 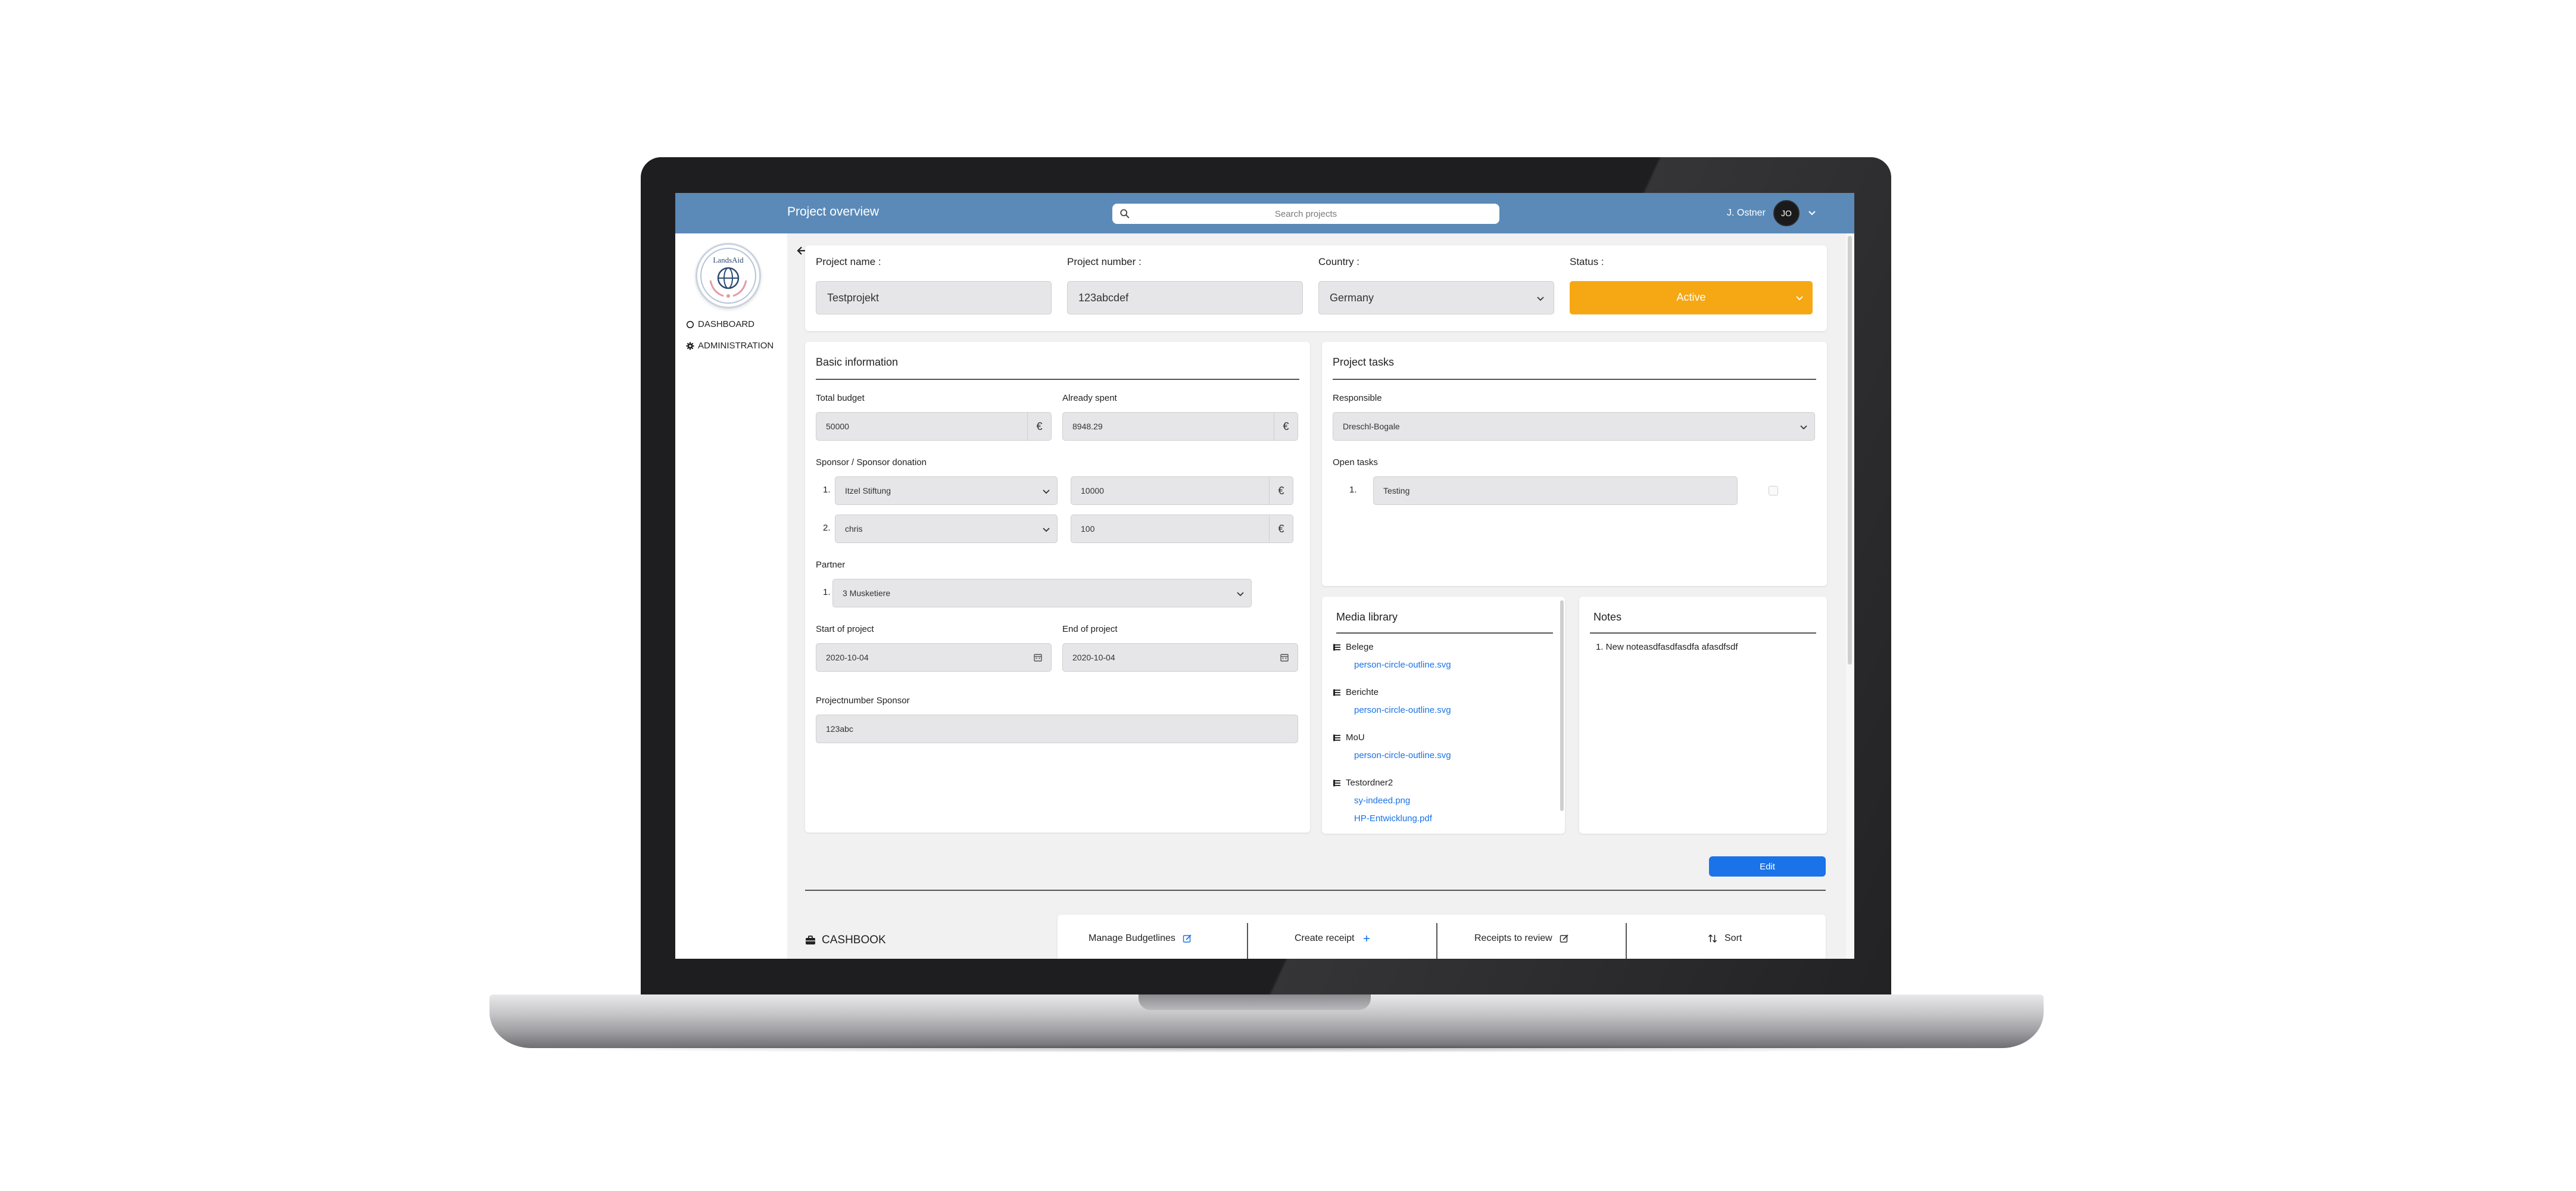 I want to click on sponsor-name: Itzel Stiftung, so click(x=868, y=491).